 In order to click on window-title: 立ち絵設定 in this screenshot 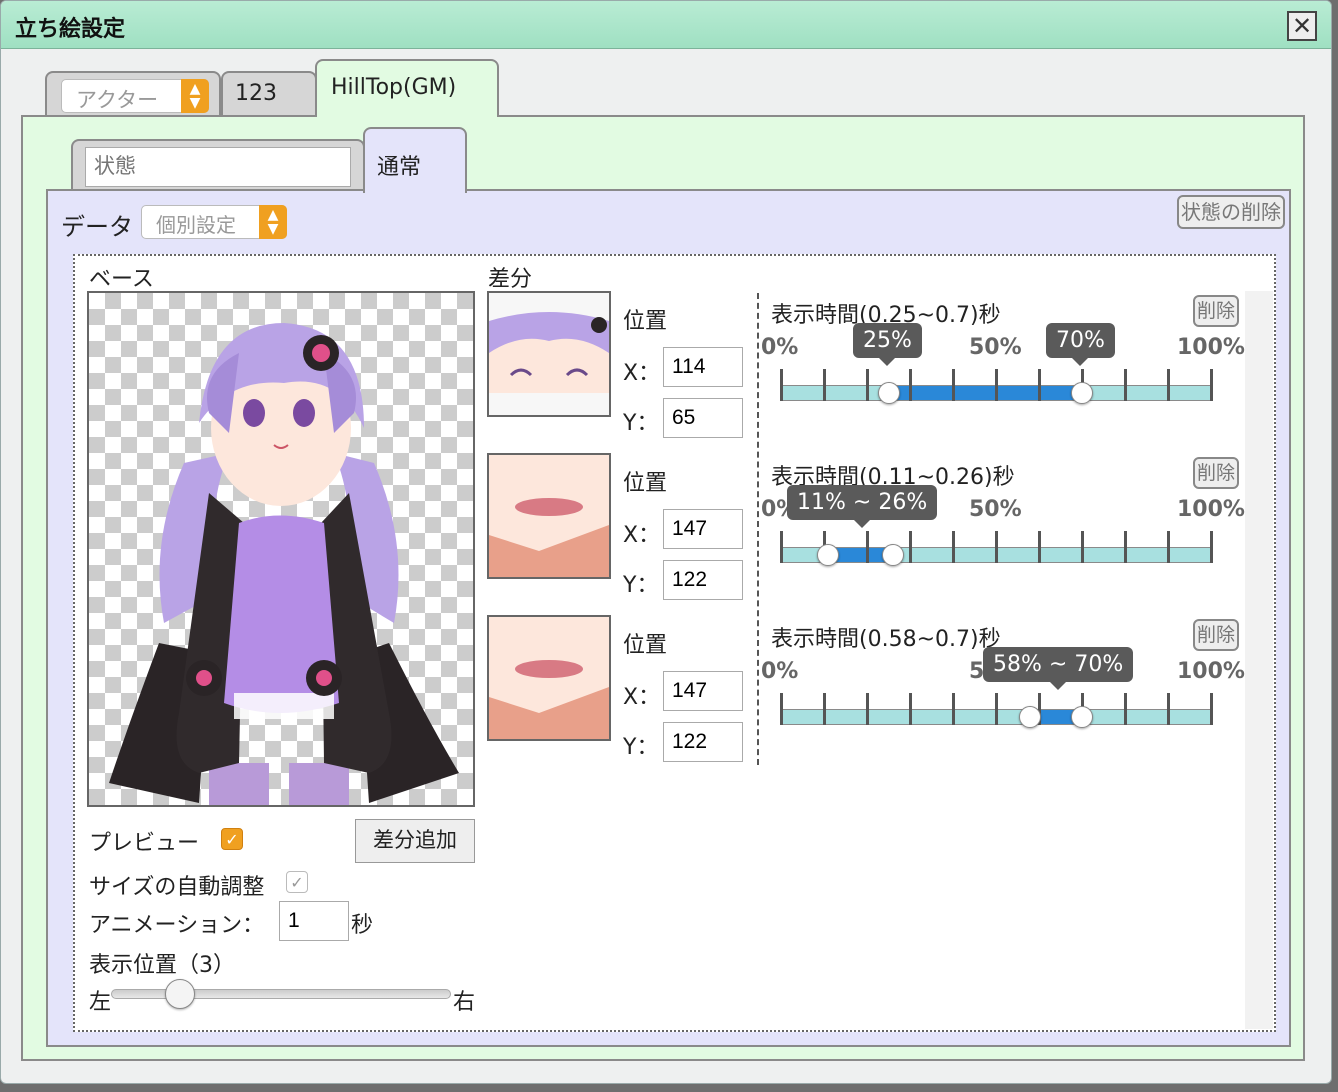, I will do `click(70, 29)`.